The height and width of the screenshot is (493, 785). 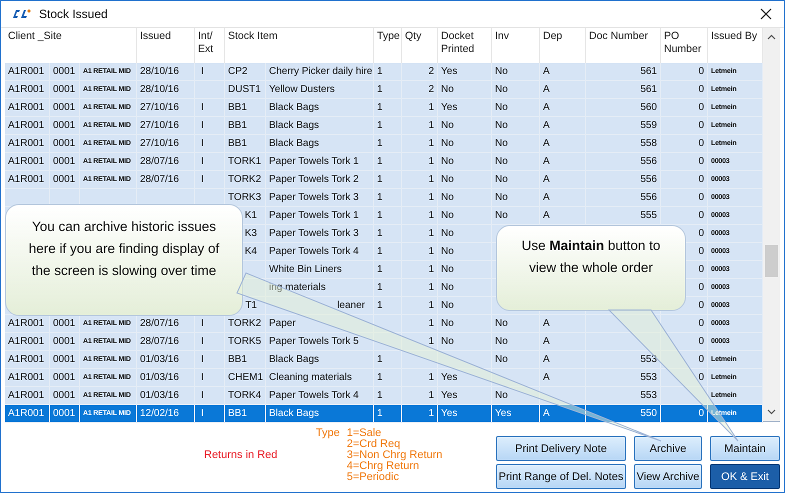 What do you see at coordinates (241, 456) in the screenshot?
I see `returns-note: Returns in Red` at bounding box center [241, 456].